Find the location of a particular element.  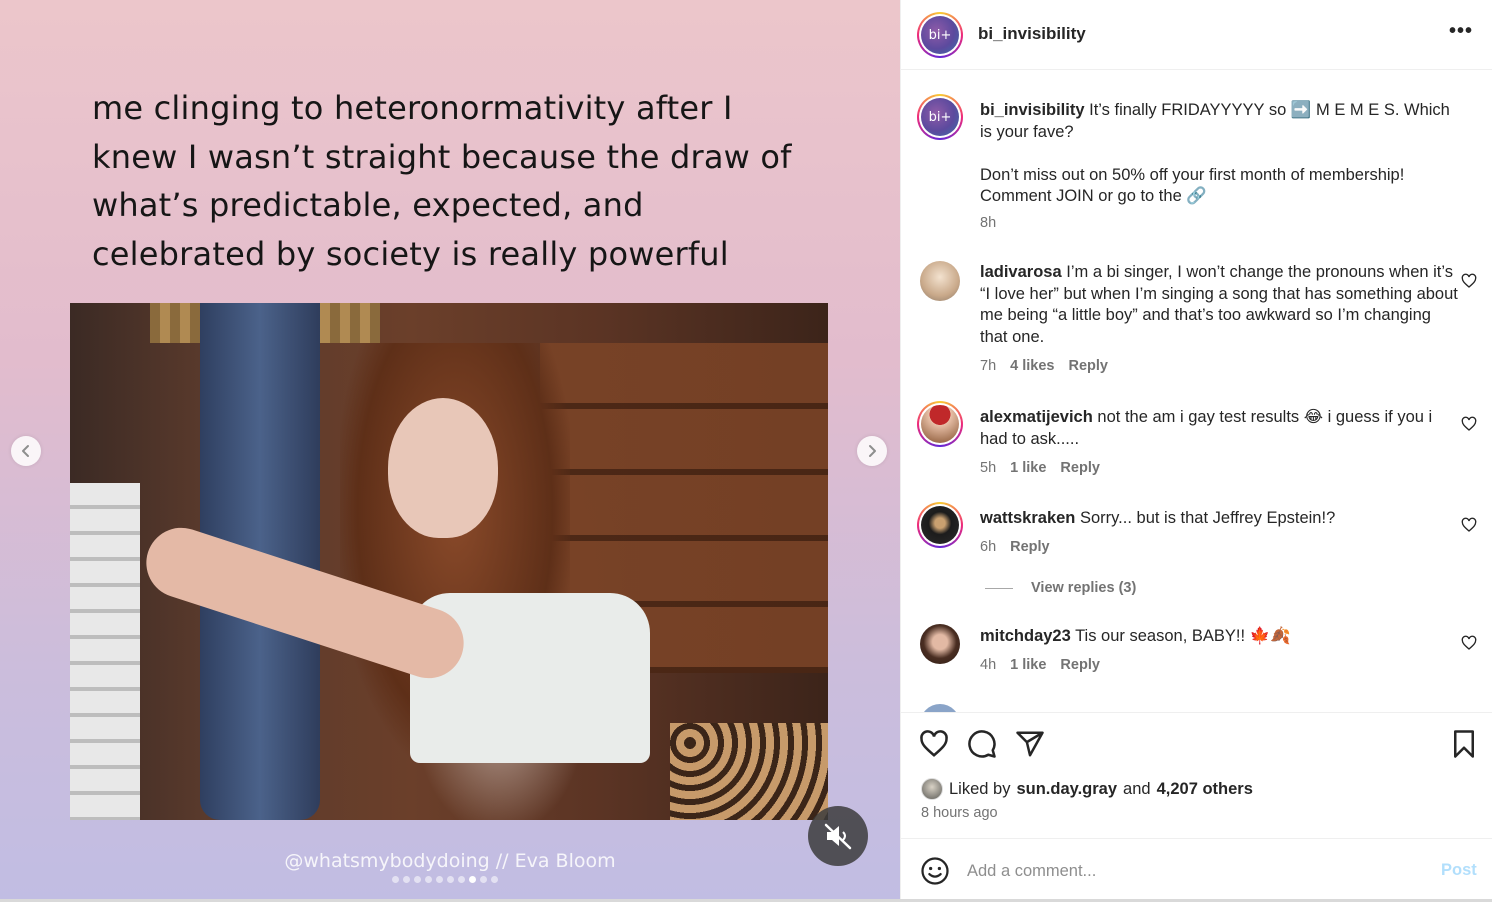

view-replies-button: View replies (3) is located at coordinates (1060, 588).